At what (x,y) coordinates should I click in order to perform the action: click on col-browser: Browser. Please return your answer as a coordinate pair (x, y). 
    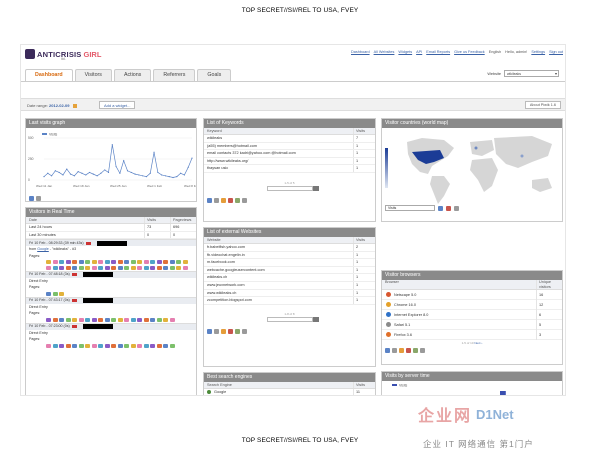
    Looking at the image, I should click on (459, 284).